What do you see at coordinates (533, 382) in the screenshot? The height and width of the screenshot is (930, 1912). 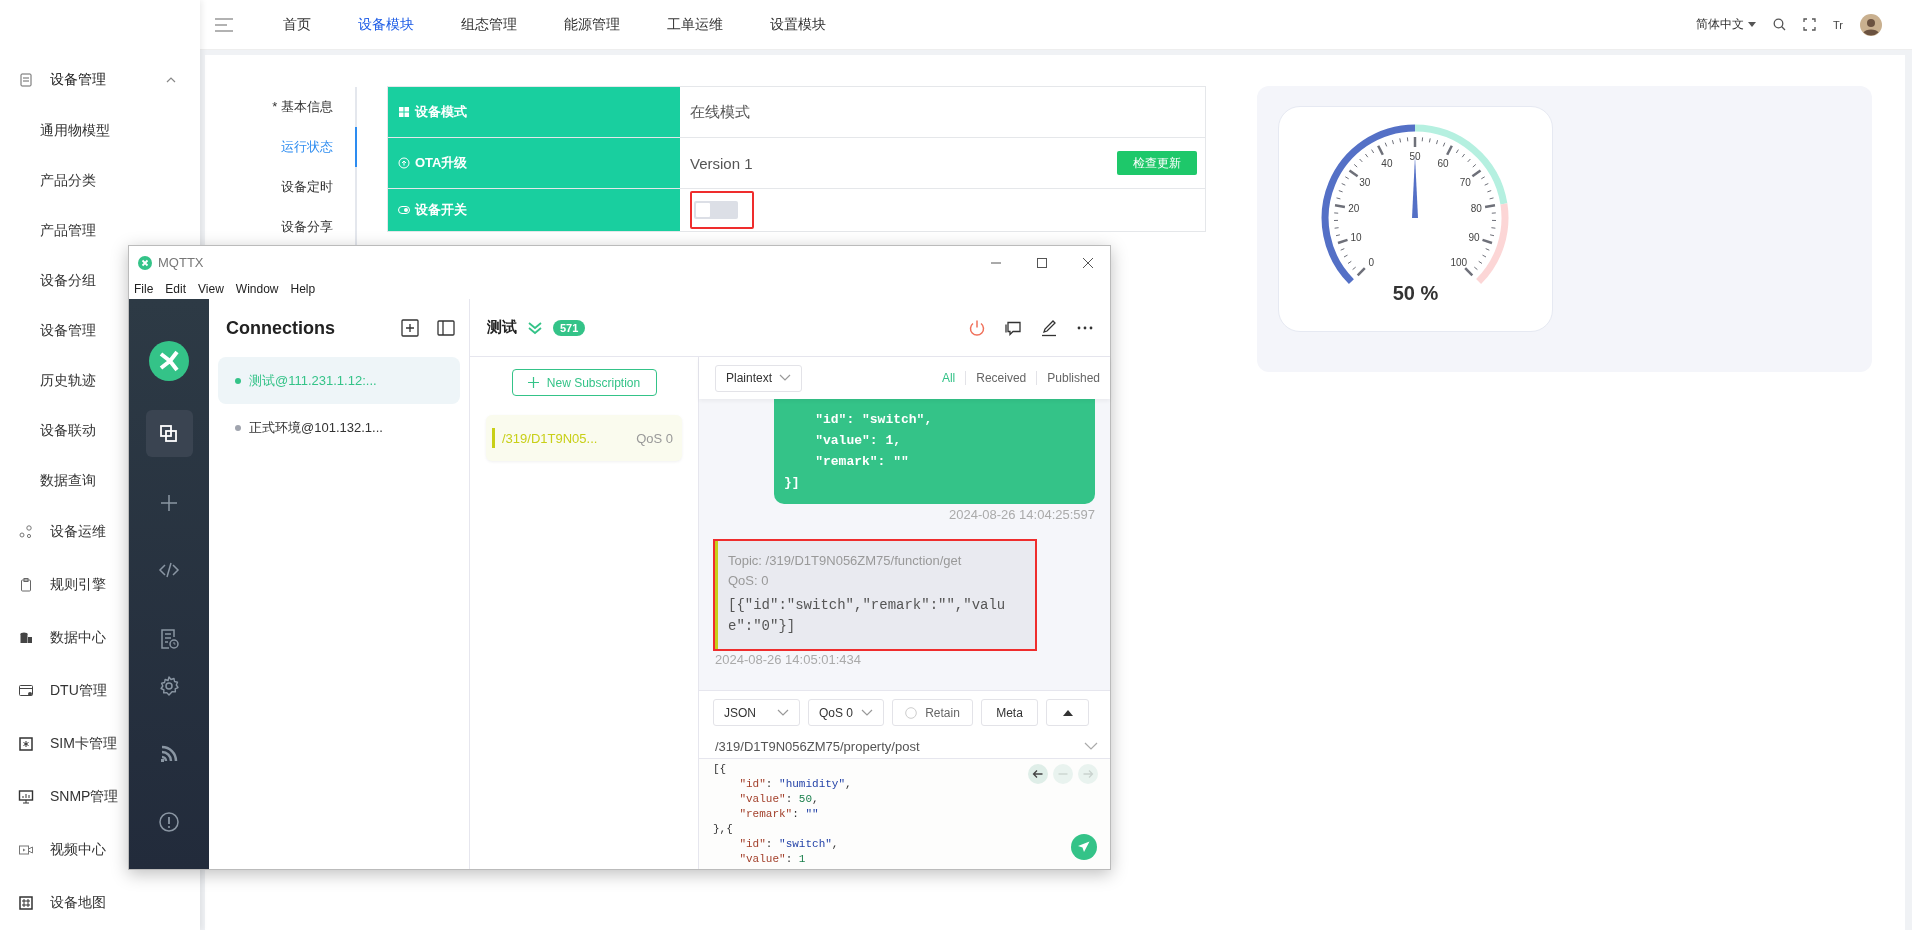 I see `plus-icon` at bounding box center [533, 382].